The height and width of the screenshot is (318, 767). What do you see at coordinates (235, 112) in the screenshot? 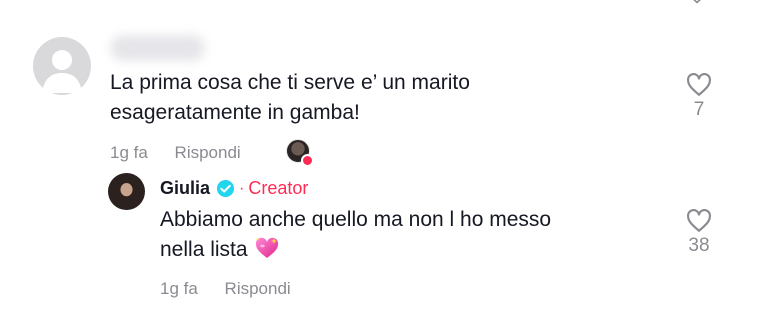
I see `comment-text-line: esageratamente in gamba!` at bounding box center [235, 112].